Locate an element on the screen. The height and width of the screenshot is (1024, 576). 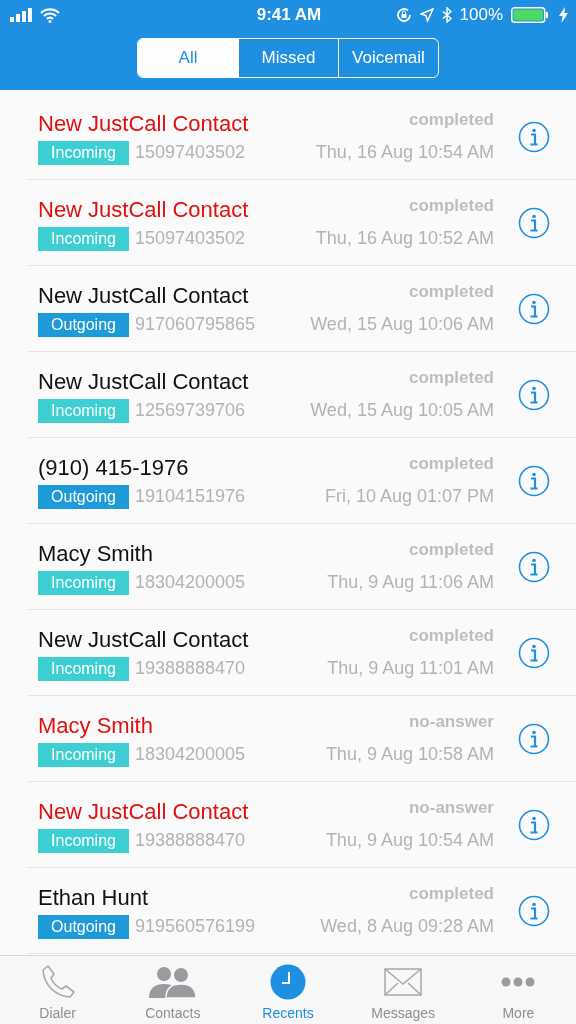
phone-icon is located at coordinates (57, 982).